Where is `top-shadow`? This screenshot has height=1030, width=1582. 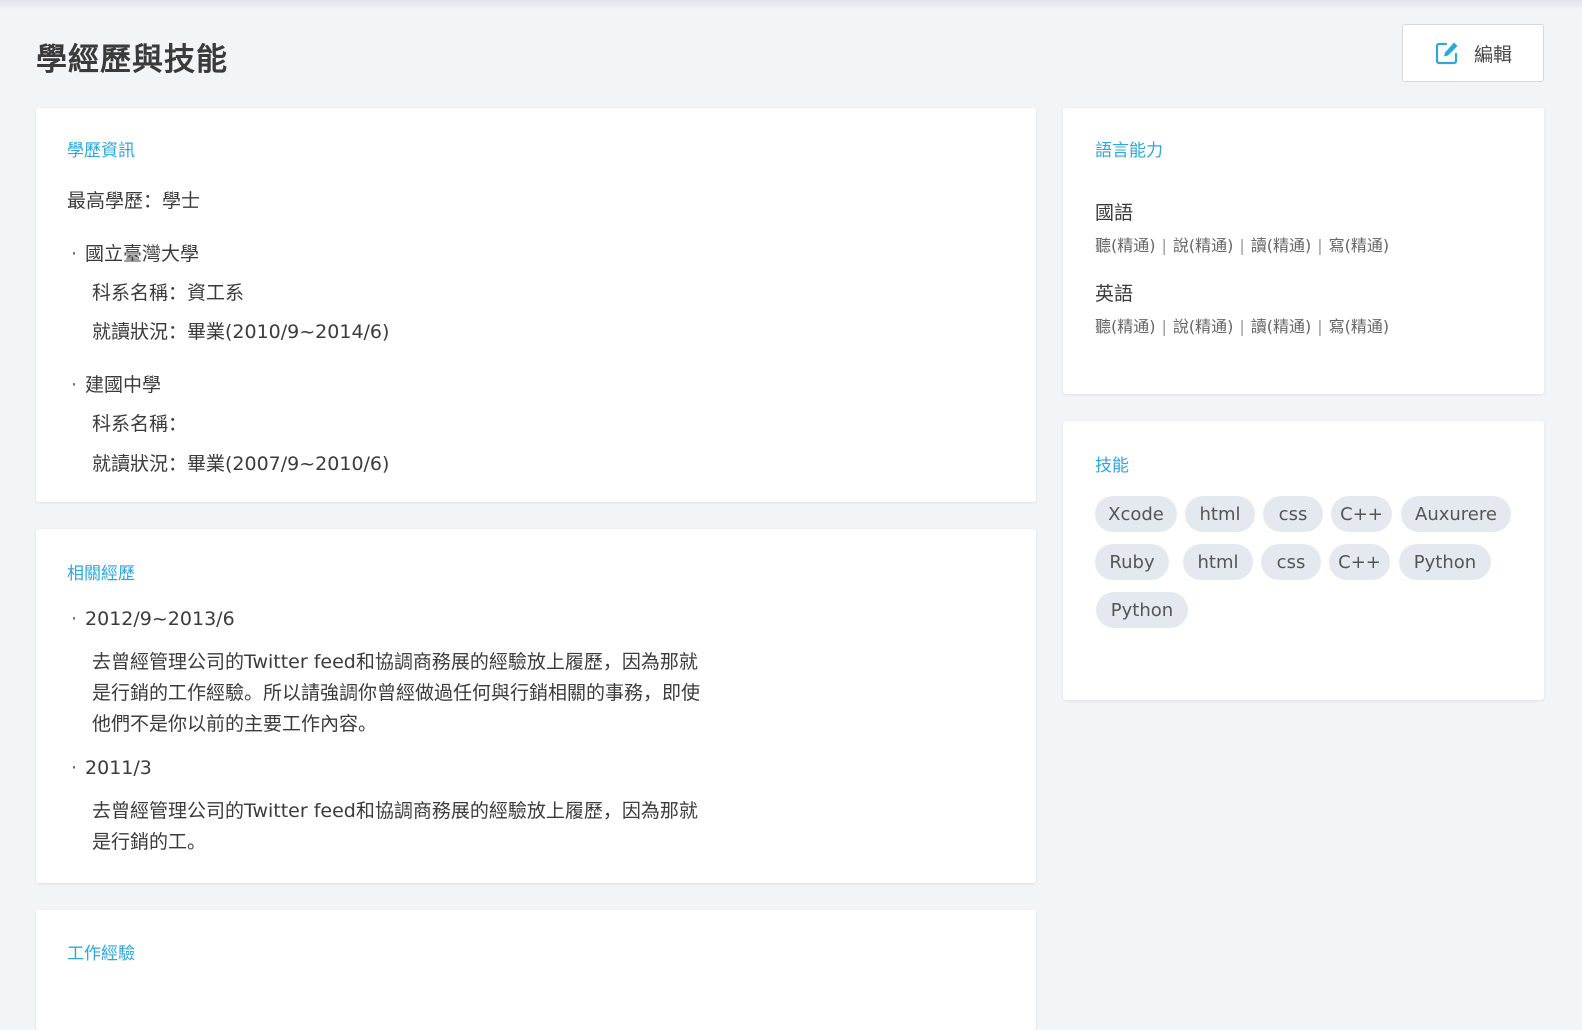 top-shadow is located at coordinates (791, 5).